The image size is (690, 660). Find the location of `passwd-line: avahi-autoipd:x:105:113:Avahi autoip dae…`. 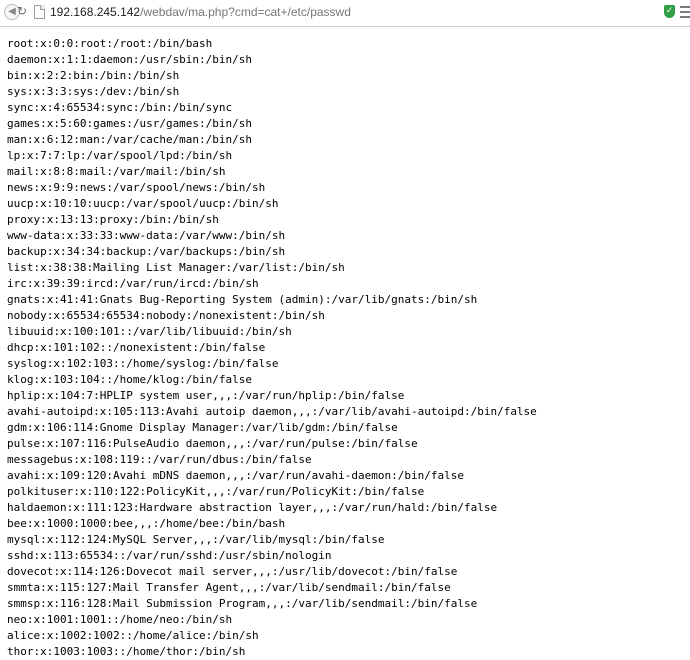

passwd-line: avahi-autoipd:x:105:113:Avahi autoip dae… is located at coordinates (272, 411).